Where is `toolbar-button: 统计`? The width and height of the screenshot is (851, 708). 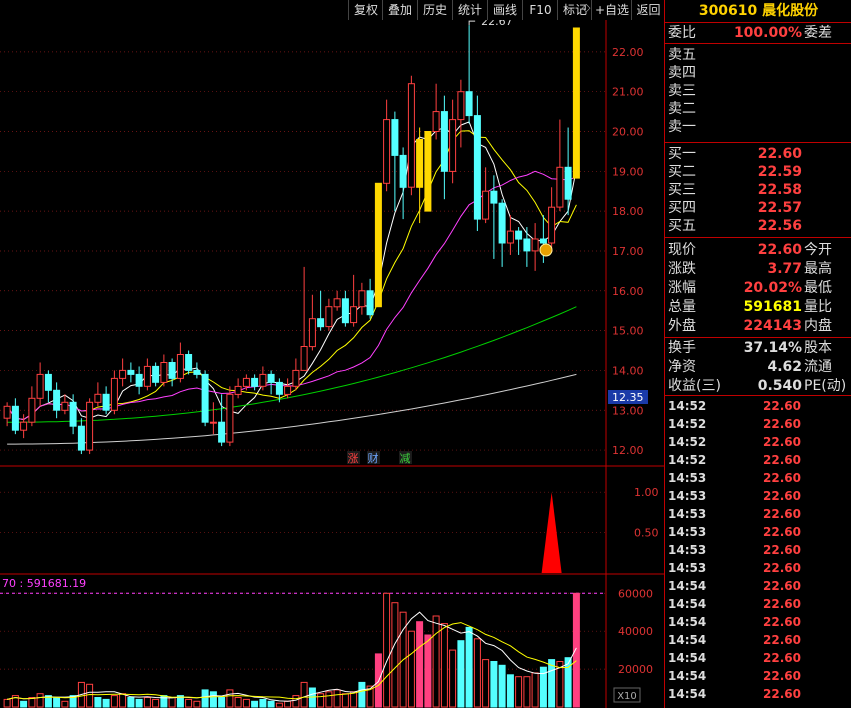
toolbar-button: 统计 is located at coordinates (469, 10).